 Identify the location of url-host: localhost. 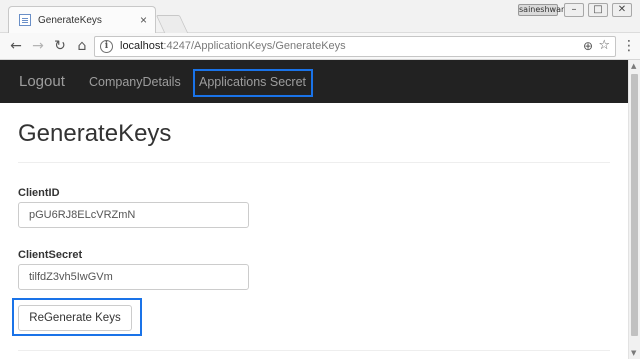
(142, 46).